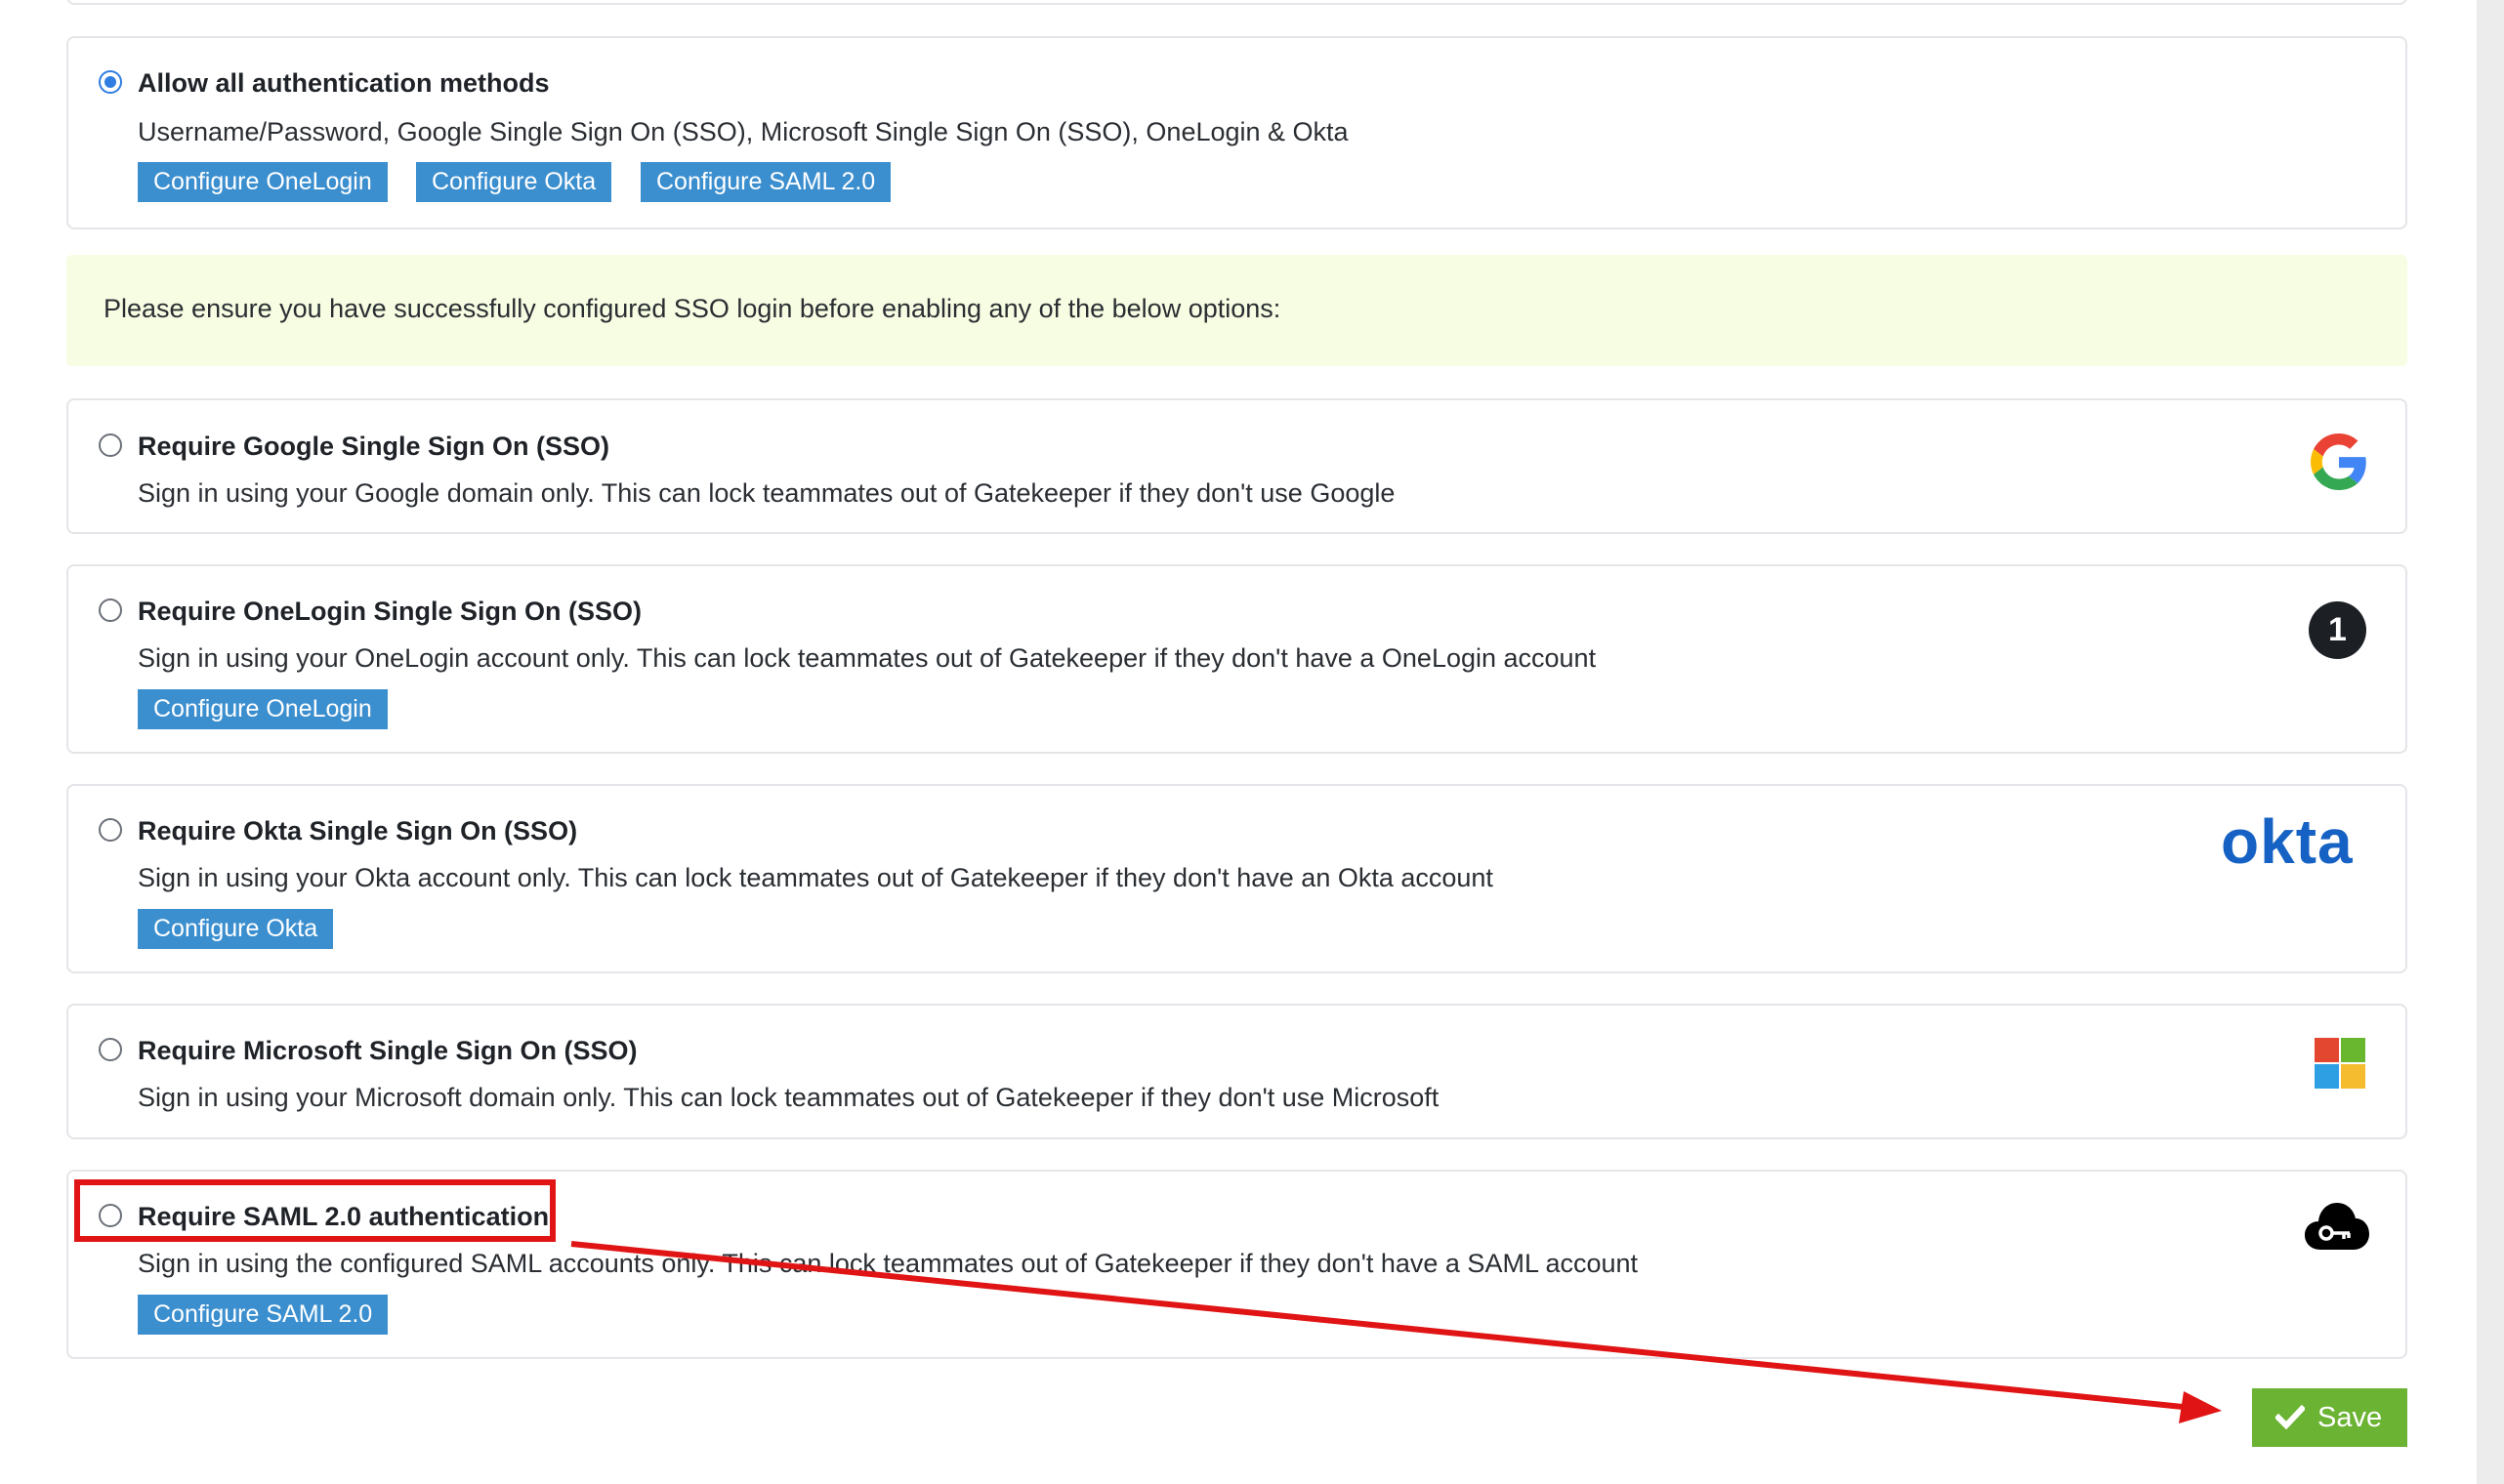 This screenshot has width=2504, height=1484. I want to click on onelogin-title: Require OneLogin Single Sign On (SSO), so click(390, 612).